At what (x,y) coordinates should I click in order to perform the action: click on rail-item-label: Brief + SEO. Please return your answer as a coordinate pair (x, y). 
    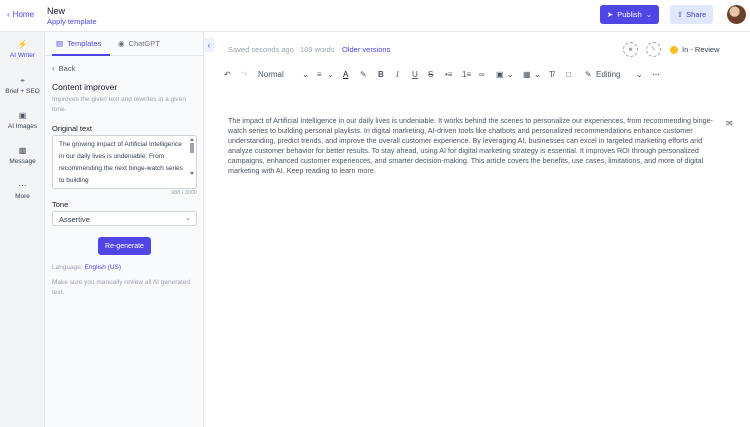
    Looking at the image, I should click on (22, 91).